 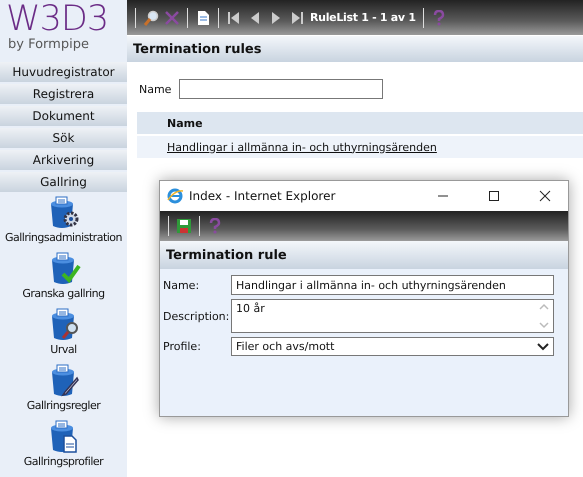 I want to click on profile-dropdown: Filer och avs/mott, so click(x=392, y=346).